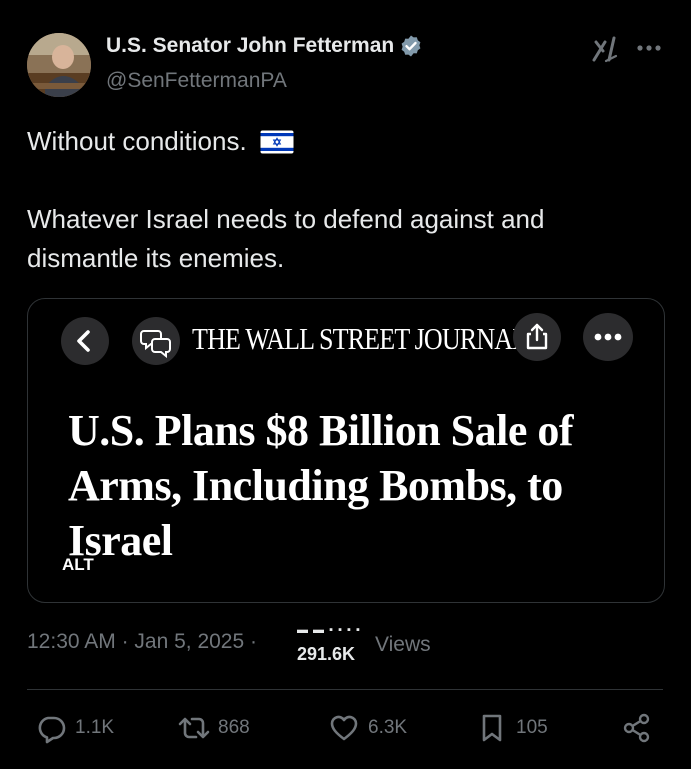 The height and width of the screenshot is (769, 691). I want to click on israel-flag-icon, so click(277, 142).